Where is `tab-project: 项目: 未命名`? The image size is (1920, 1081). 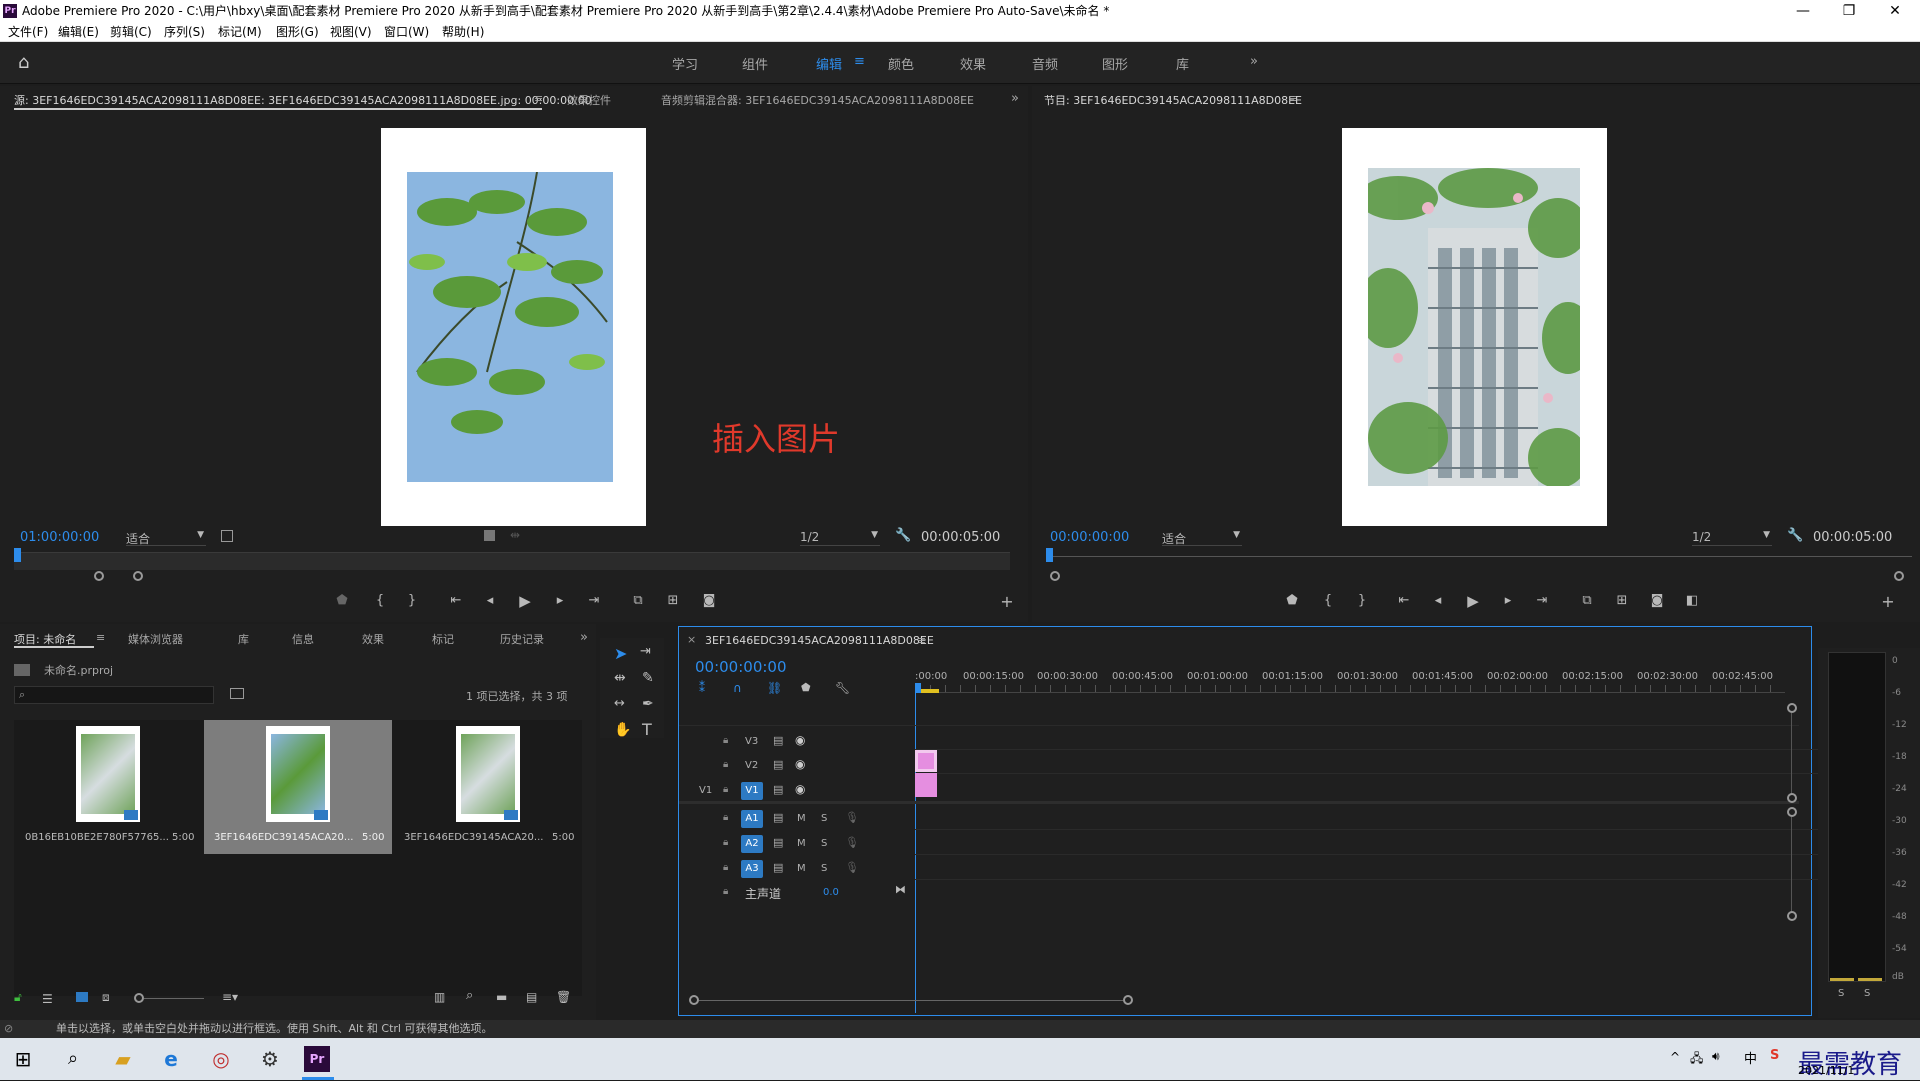
tab-project: 项目: 未命名 is located at coordinates (45, 639).